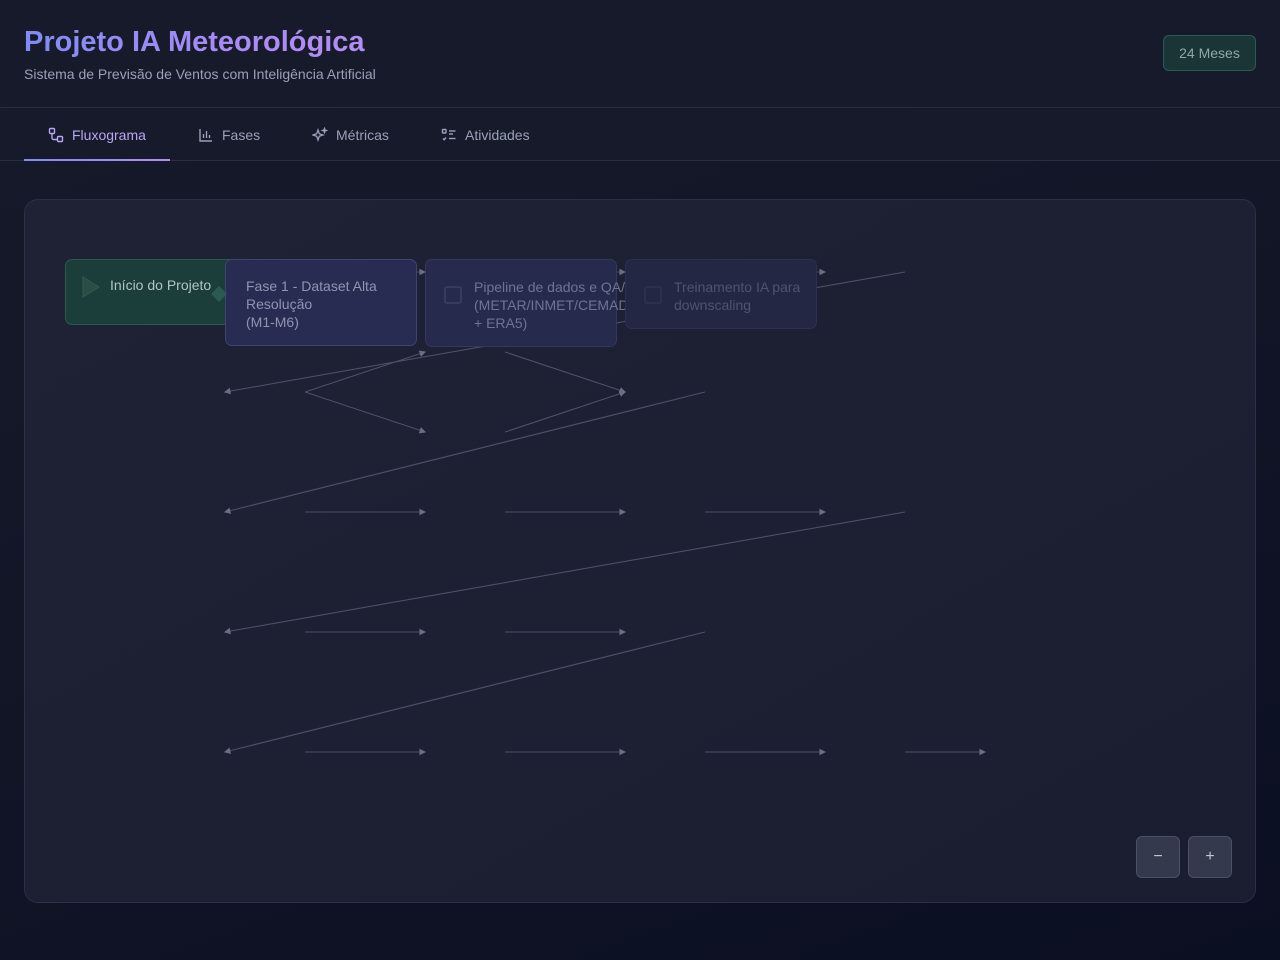 This screenshot has width=1280, height=960. I want to click on tab-label: Métricas, so click(362, 135).